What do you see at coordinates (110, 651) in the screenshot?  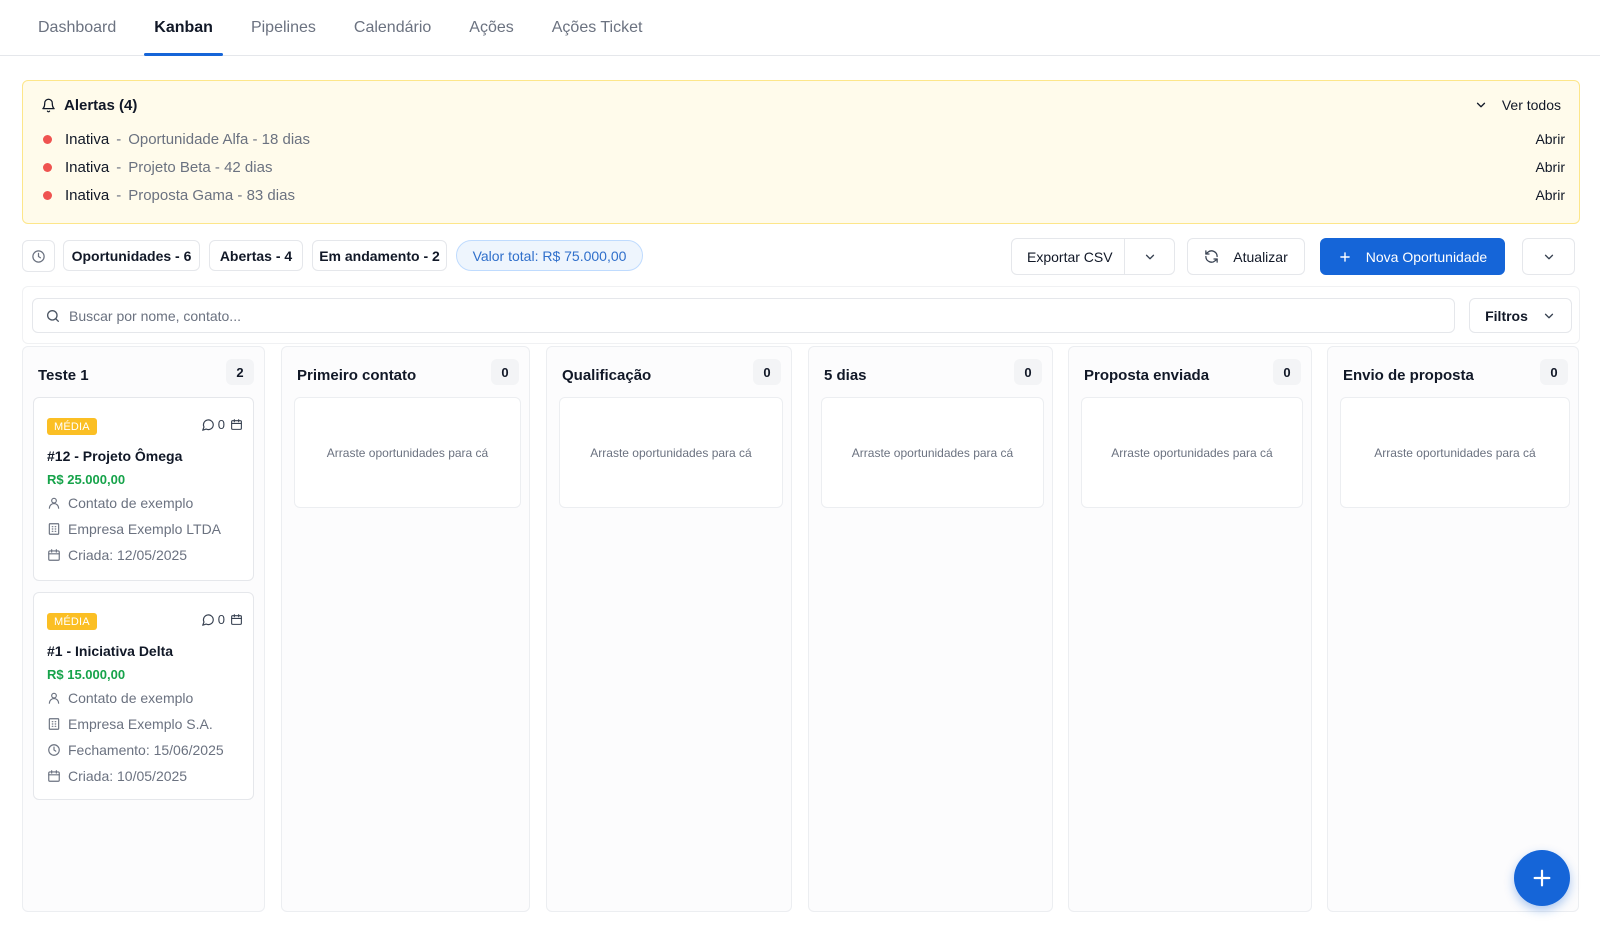 I see `card-title: #1 - Iniciativa Delta` at bounding box center [110, 651].